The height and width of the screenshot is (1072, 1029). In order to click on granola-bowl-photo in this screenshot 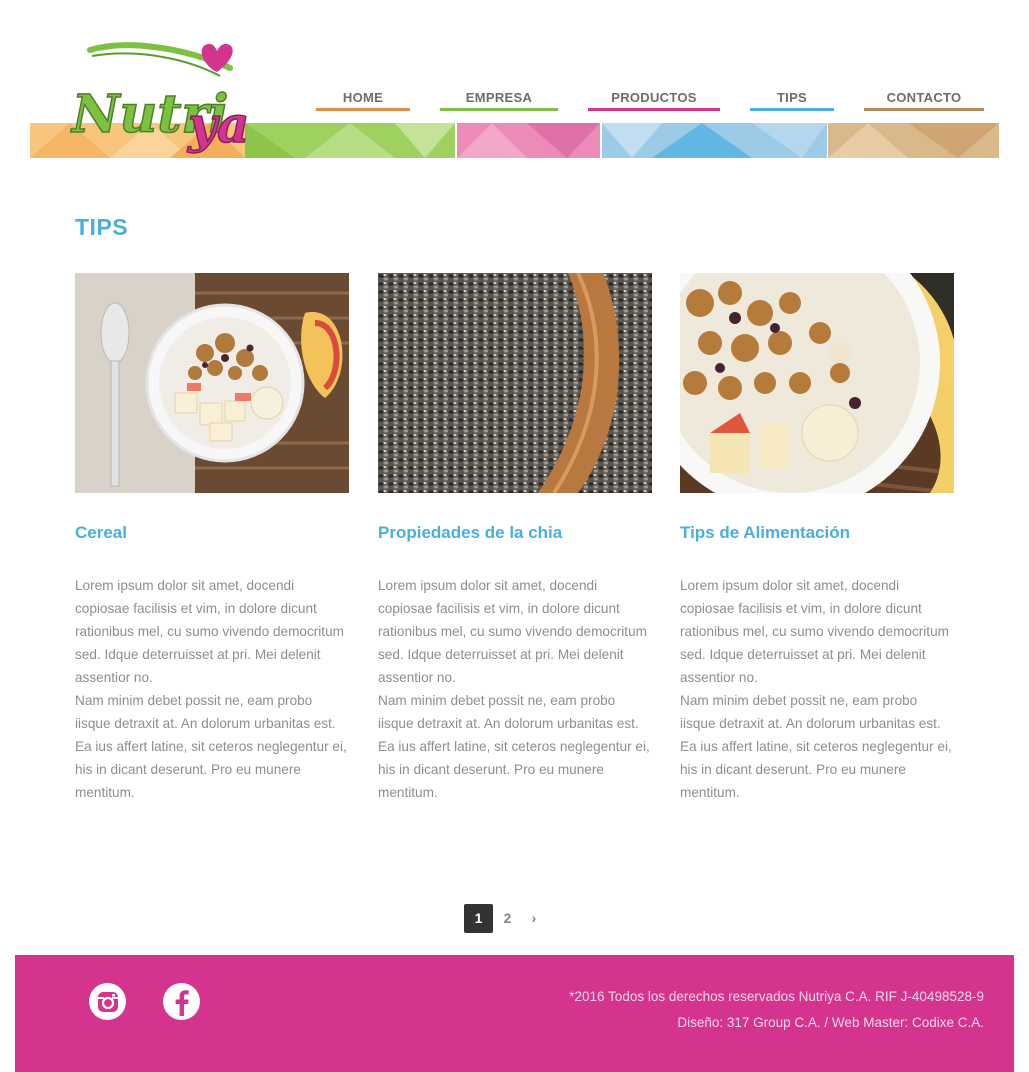, I will do `click(817, 383)`.